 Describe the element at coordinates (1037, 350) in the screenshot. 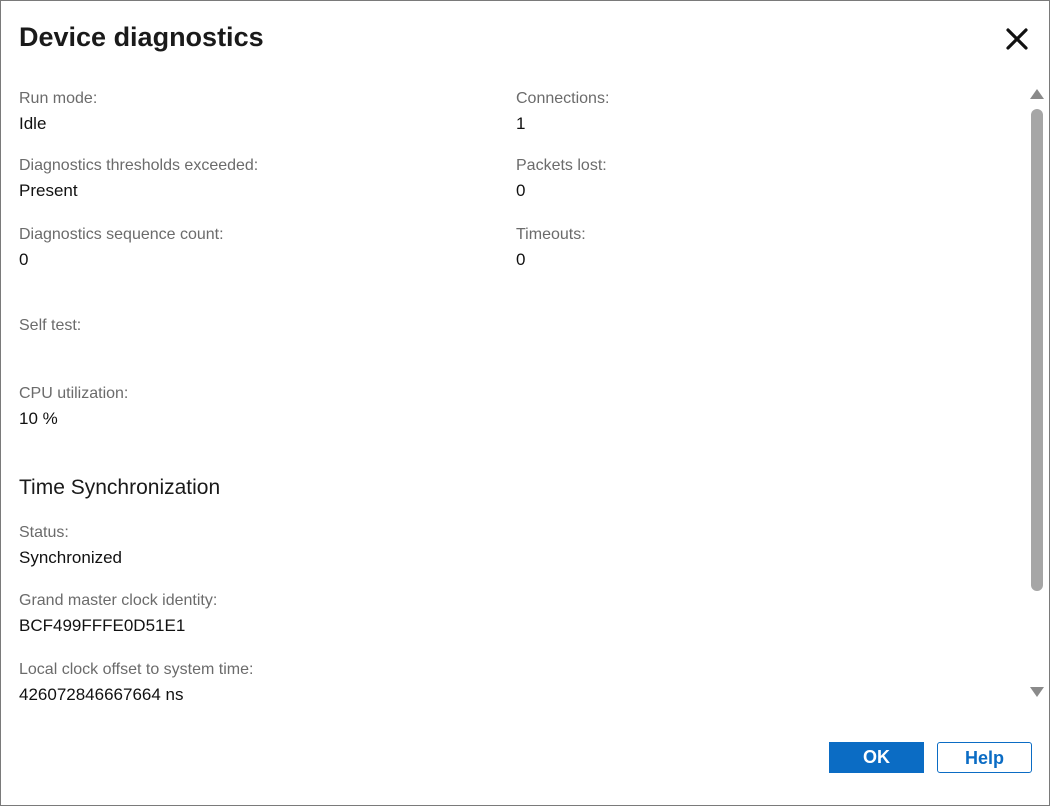

I see `scrollbar-thumb` at that location.